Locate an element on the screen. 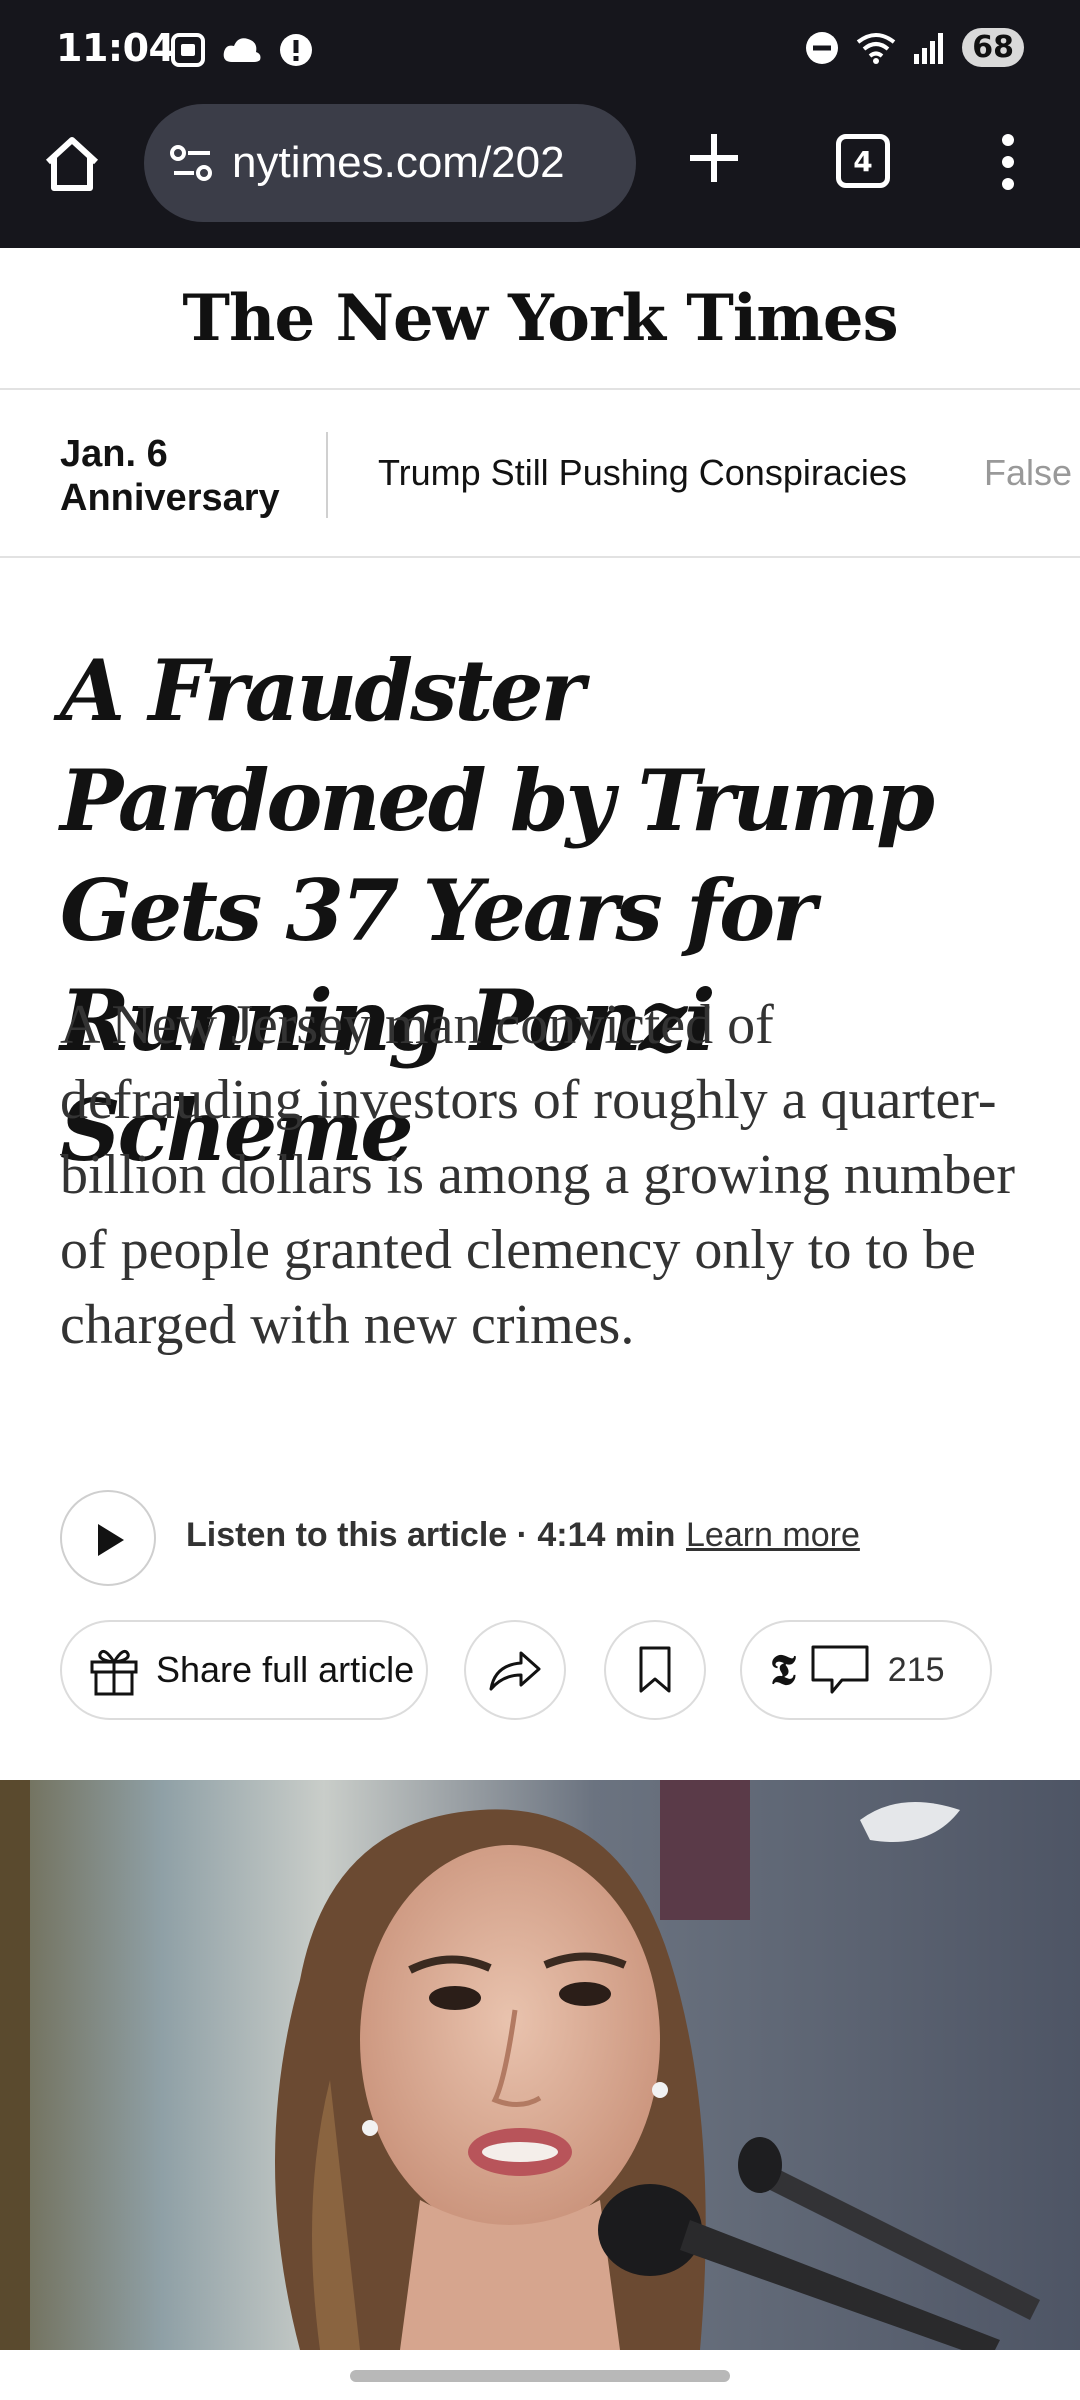 The width and height of the screenshot is (1080, 2400). share-button is located at coordinates (515, 1670).